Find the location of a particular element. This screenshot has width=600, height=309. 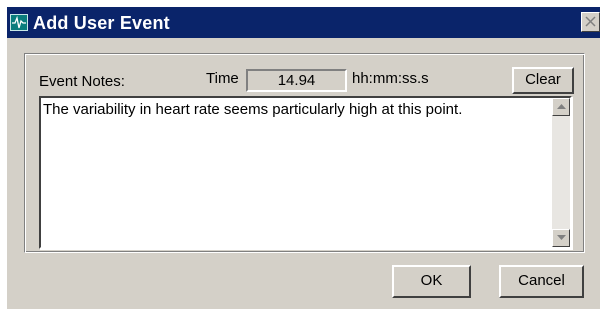

title-bar: Add User Event is located at coordinates (303, 22).